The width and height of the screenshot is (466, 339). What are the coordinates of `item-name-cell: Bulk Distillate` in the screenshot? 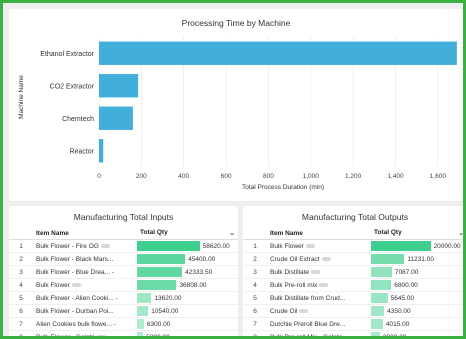 It's located at (319, 272).